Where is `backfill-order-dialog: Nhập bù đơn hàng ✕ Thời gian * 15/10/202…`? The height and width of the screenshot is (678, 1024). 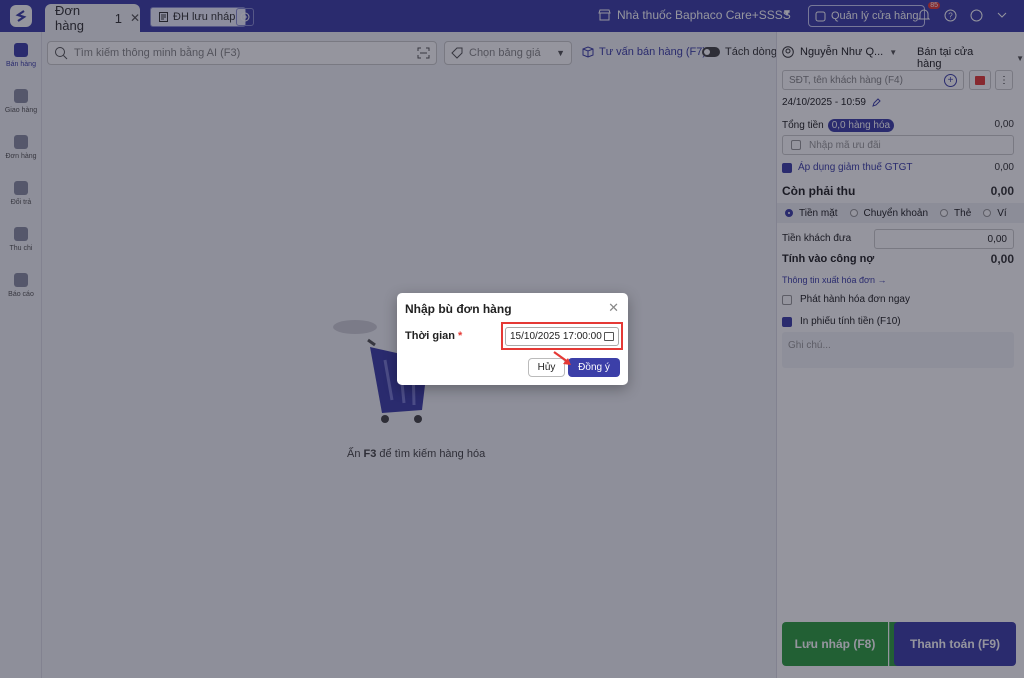 backfill-order-dialog: Nhập bù đơn hàng ✕ Thời gian * 15/10/202… is located at coordinates (512, 339).